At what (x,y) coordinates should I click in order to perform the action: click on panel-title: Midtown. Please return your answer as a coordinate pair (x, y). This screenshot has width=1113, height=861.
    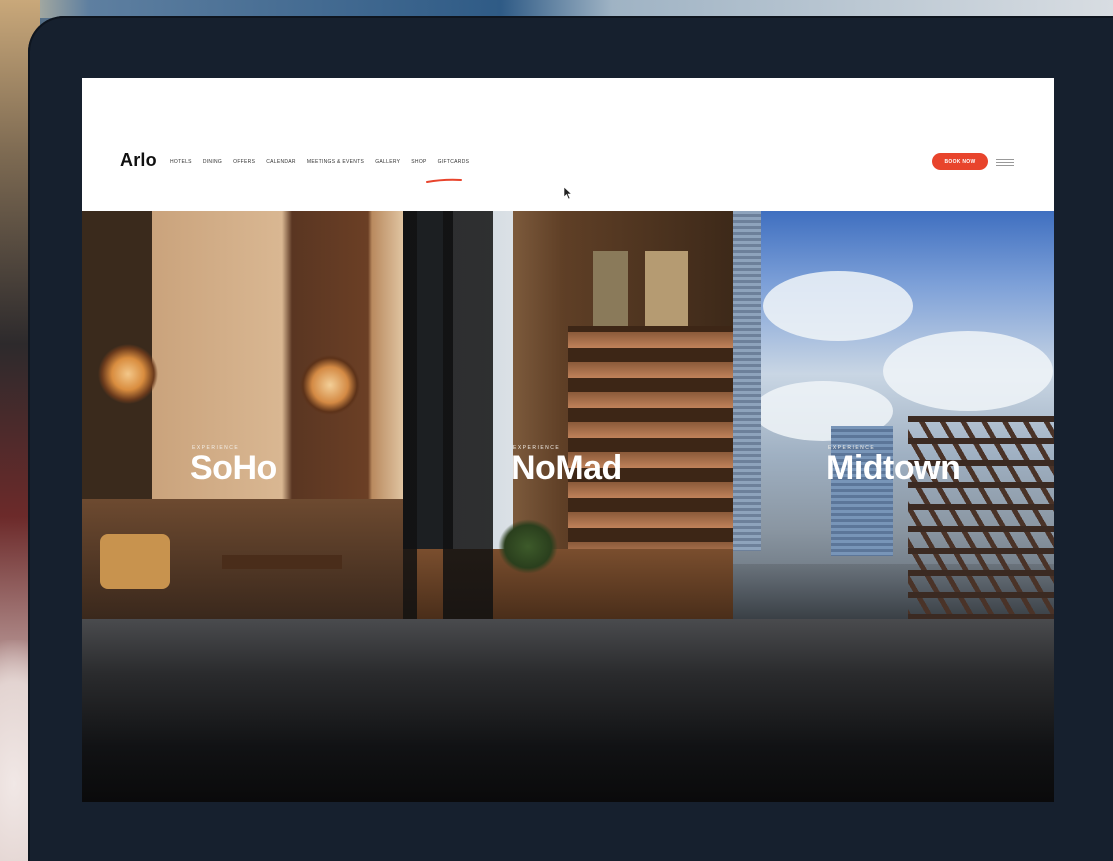
    Looking at the image, I should click on (893, 468).